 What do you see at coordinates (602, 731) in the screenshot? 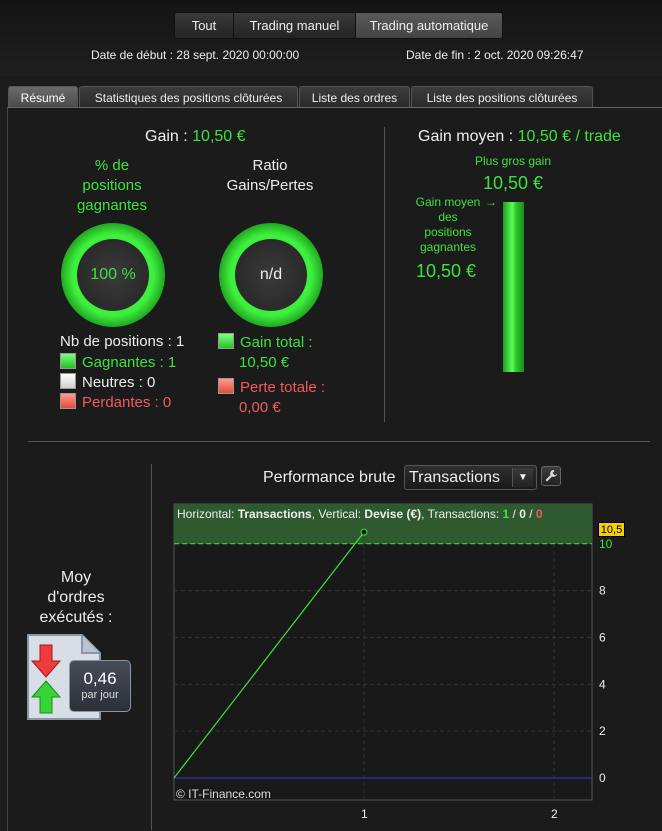
I see `y-tick-label: 2` at bounding box center [602, 731].